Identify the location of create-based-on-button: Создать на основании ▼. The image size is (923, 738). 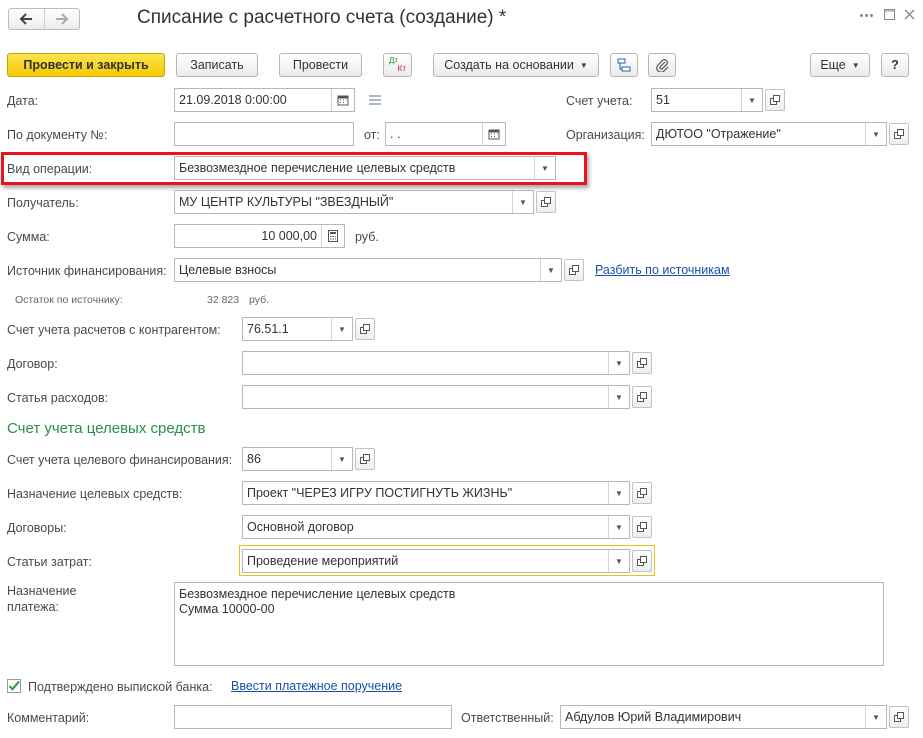
(516, 65).